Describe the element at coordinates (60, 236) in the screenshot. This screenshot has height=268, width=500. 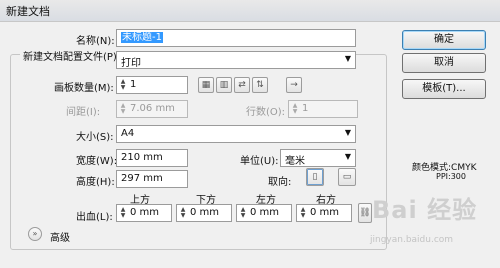
I see `advanced-label: 高级` at that location.